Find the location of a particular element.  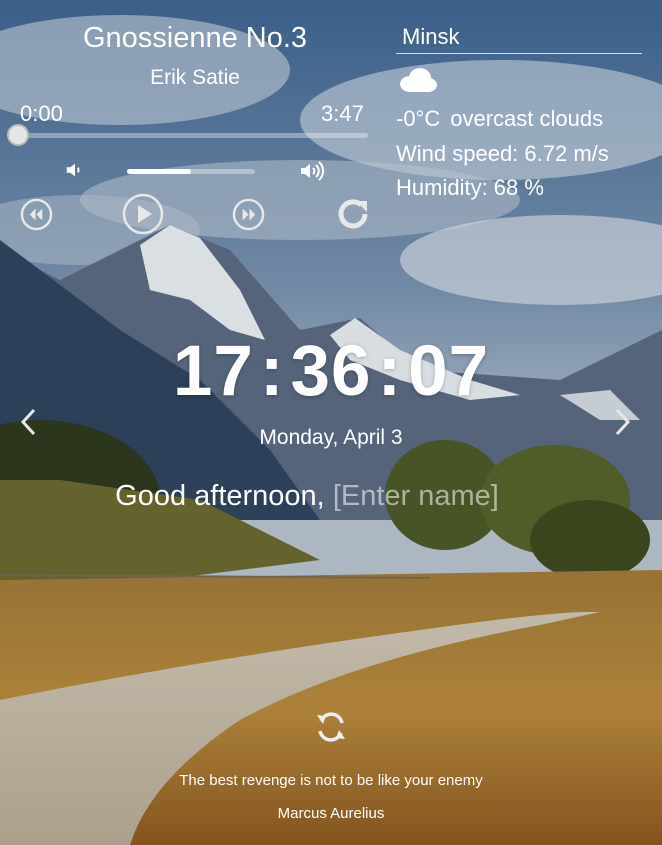

wind-speed: Wind speed: 6.72 m/s is located at coordinates (502, 153).